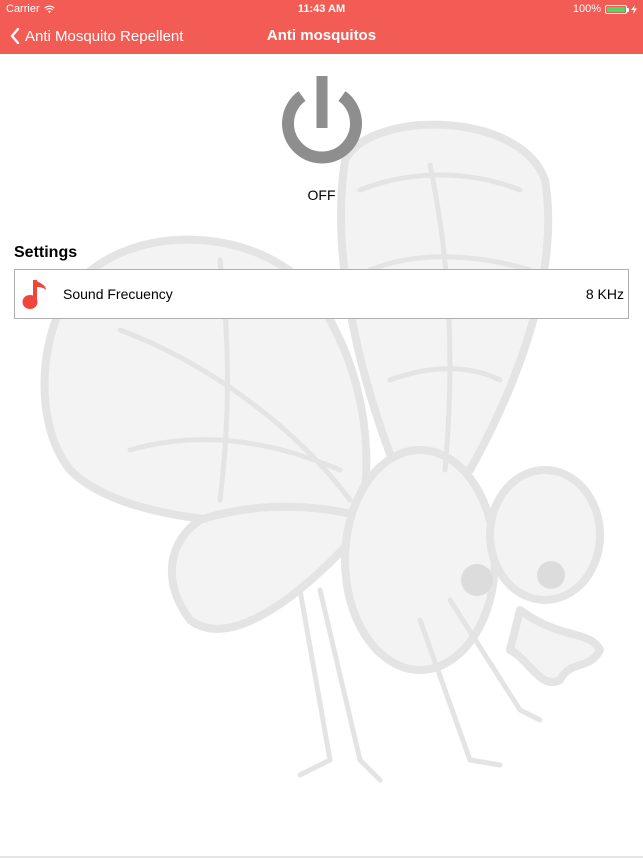 The height and width of the screenshot is (858, 643). What do you see at coordinates (34, 294) in the screenshot?
I see `music-note-icon` at bounding box center [34, 294].